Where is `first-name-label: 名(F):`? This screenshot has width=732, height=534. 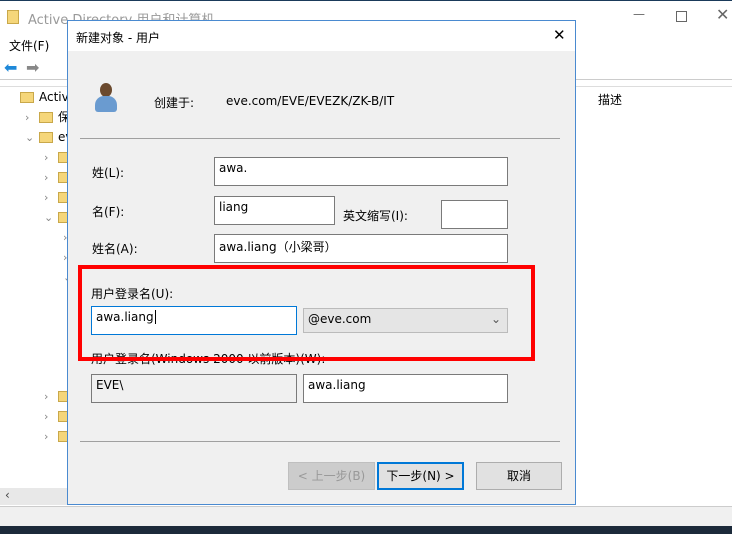
first-name-label: 名(F): is located at coordinates (108, 212).